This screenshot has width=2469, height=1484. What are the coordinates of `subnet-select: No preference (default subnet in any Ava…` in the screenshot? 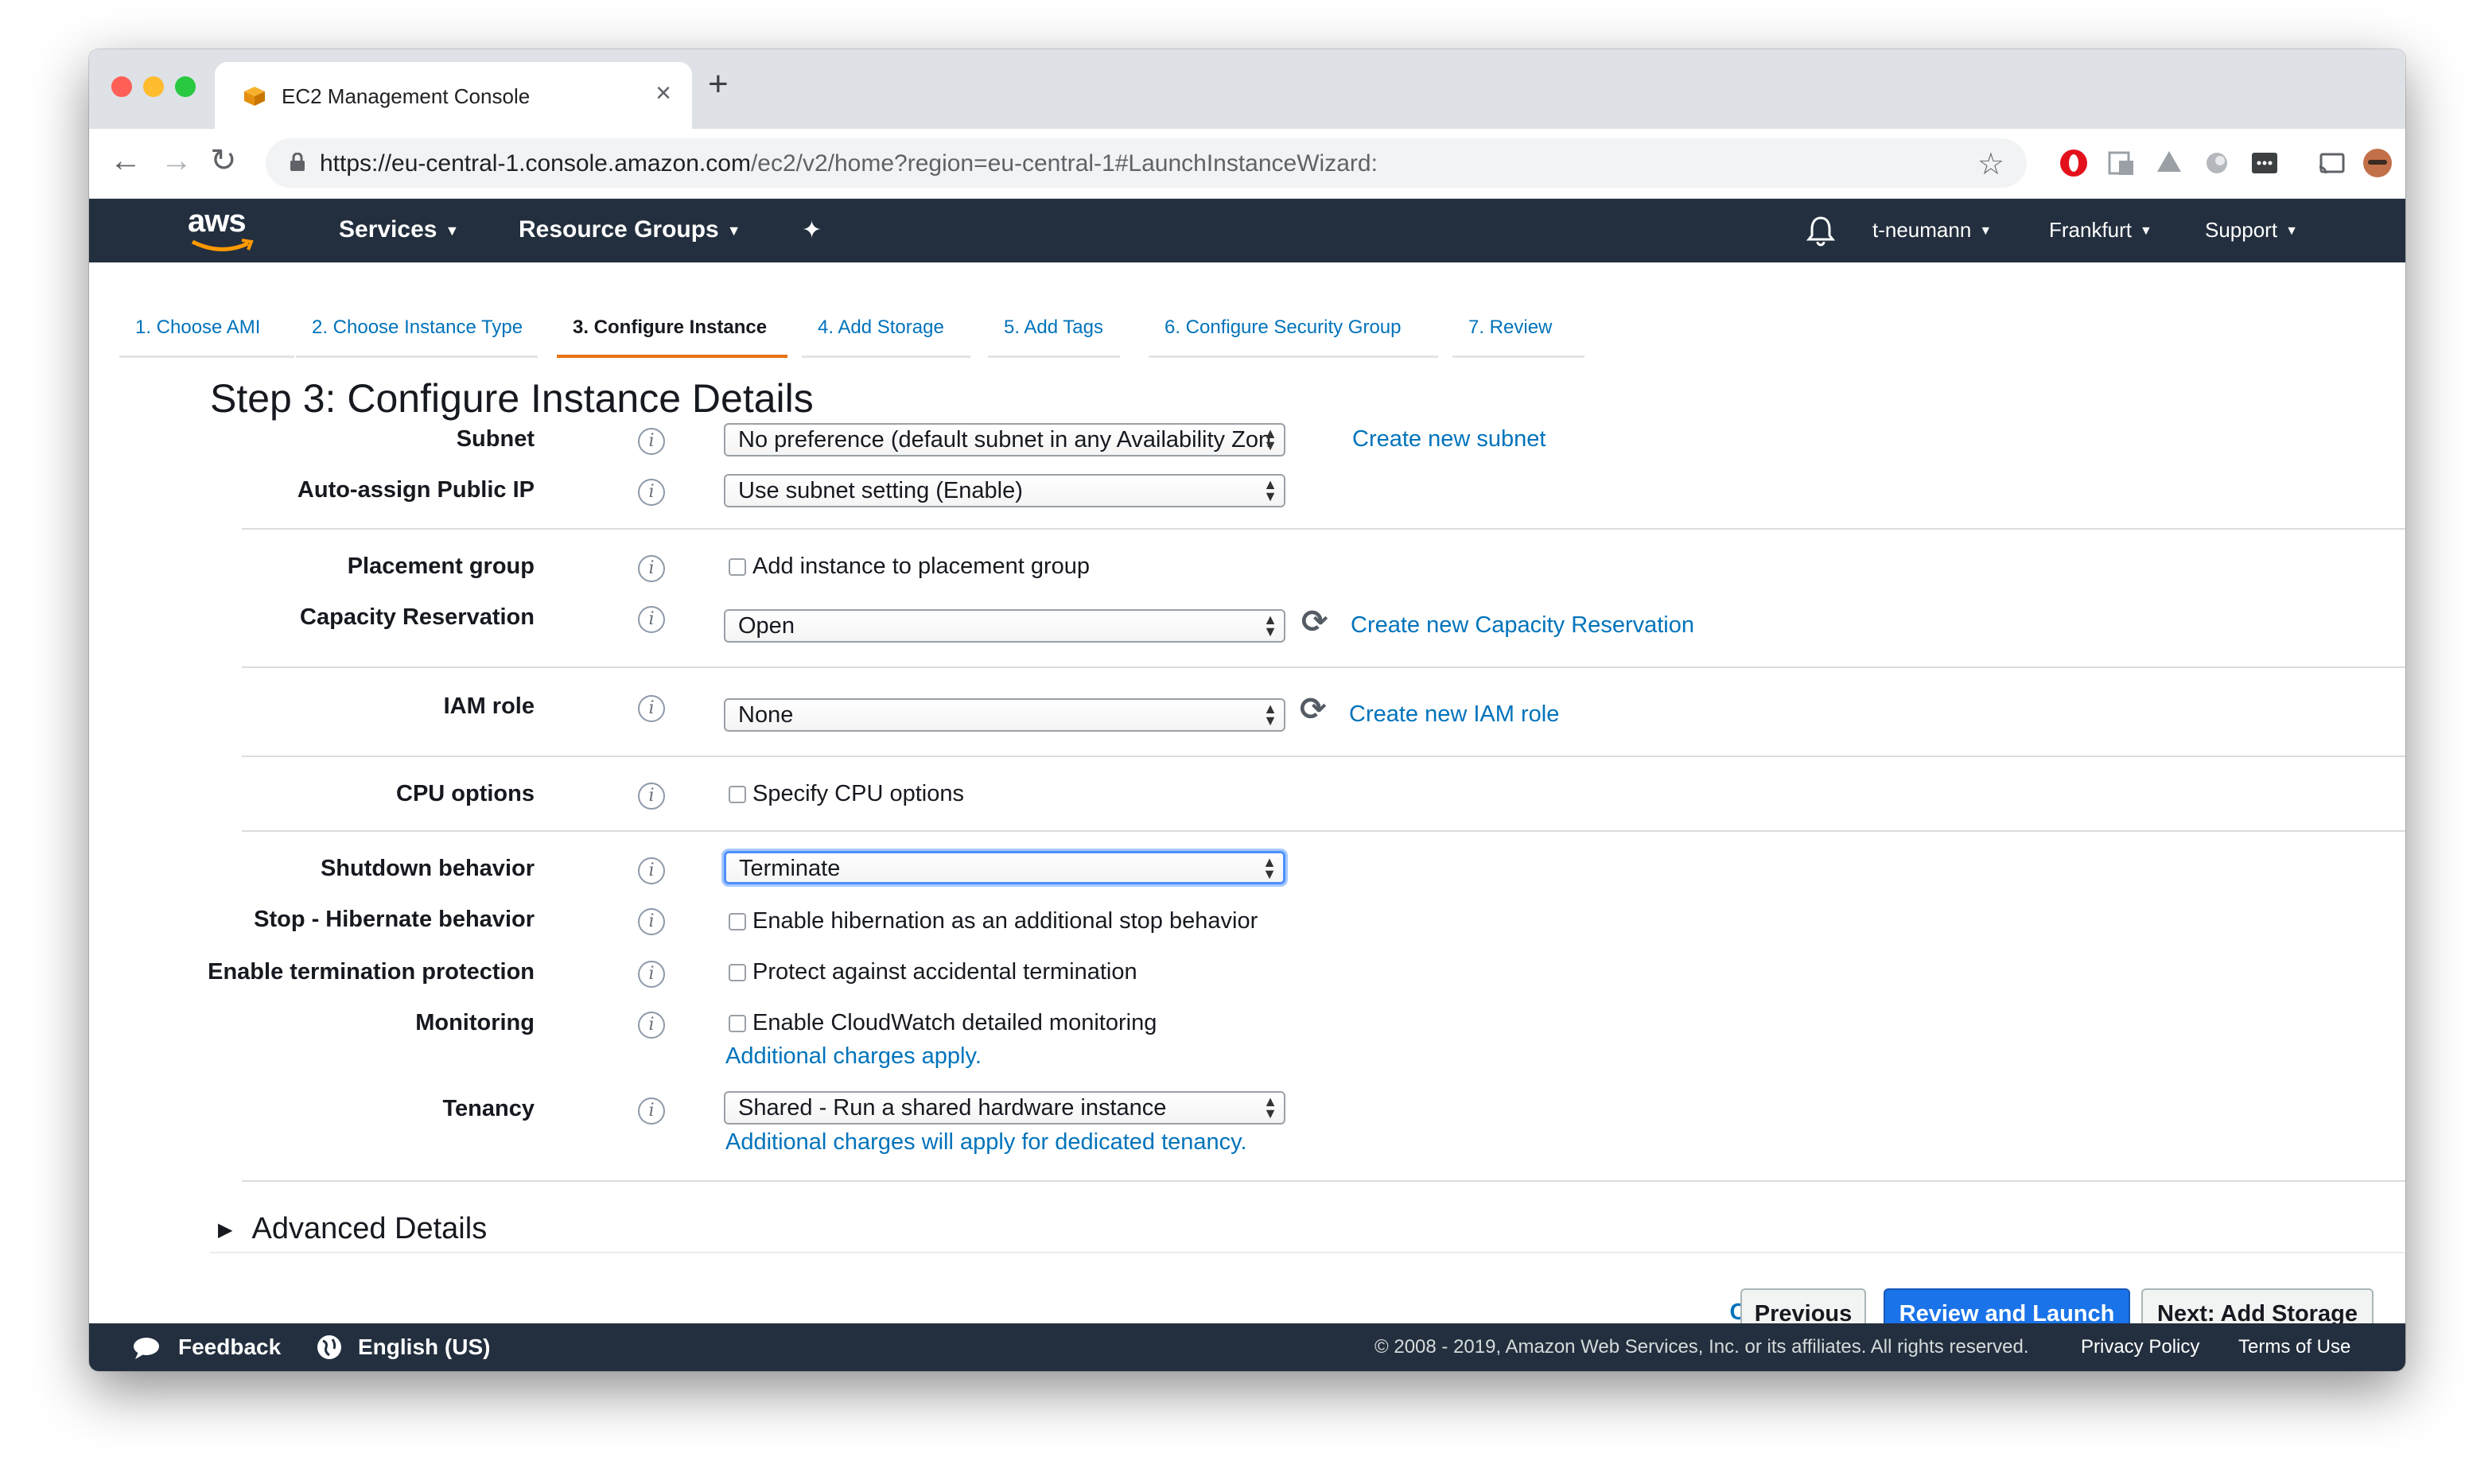 It's located at (1004, 440).